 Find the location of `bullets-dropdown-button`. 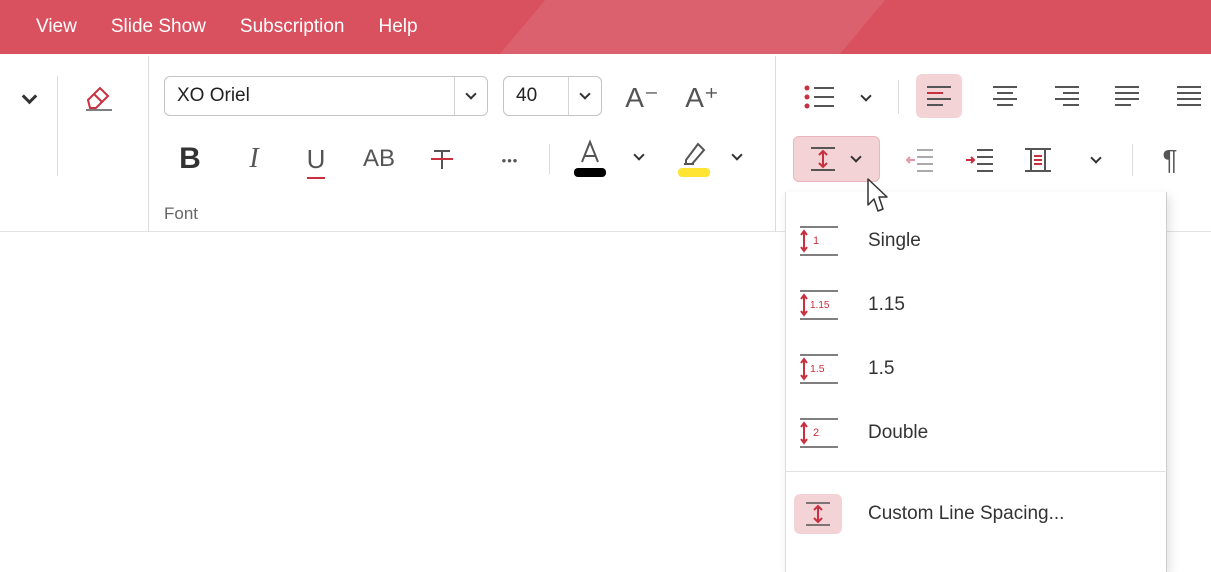

bullets-dropdown-button is located at coordinates (866, 98).